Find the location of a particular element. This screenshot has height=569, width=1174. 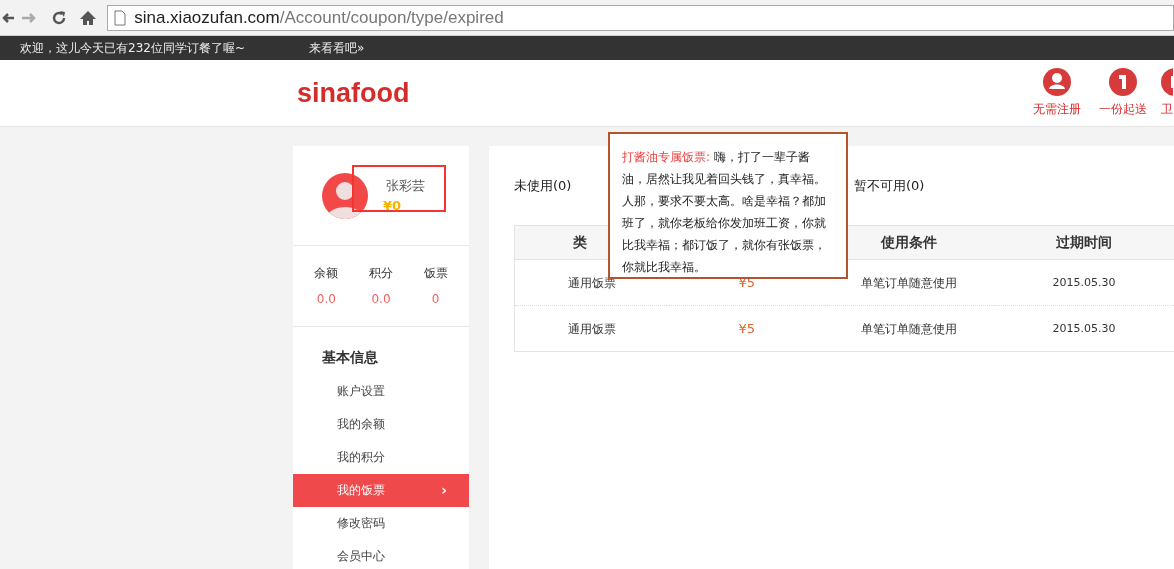

column-header: 类 is located at coordinates (580, 242).